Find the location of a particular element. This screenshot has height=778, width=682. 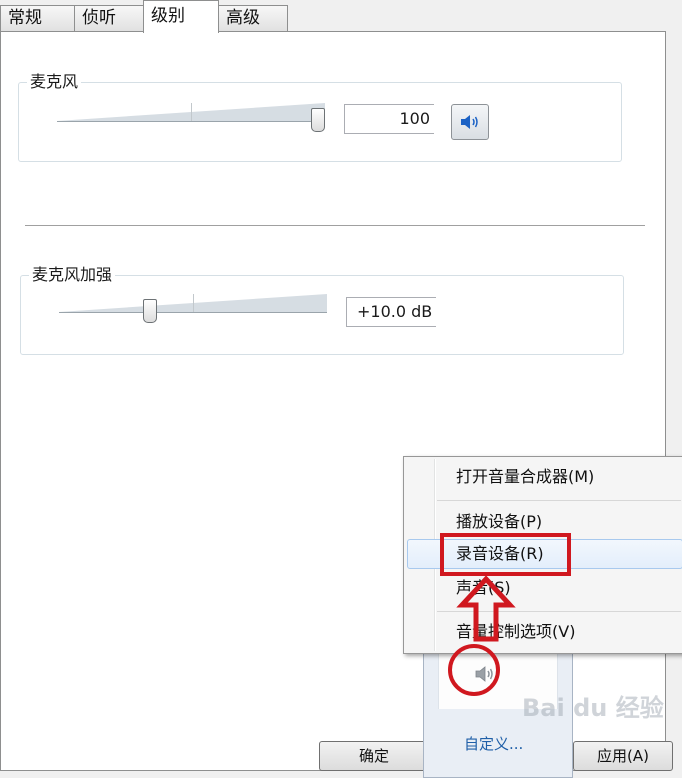

menu-item-label: 打开音量合成器(M) is located at coordinates (525, 476).